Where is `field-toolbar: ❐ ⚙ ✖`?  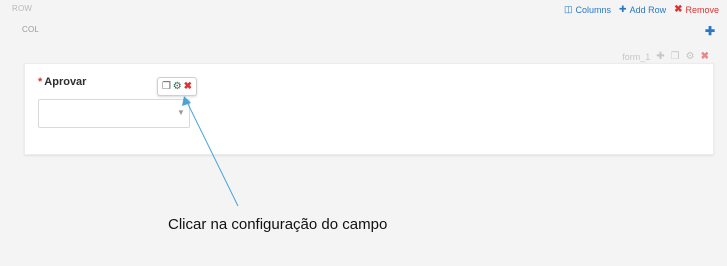 field-toolbar: ❐ ⚙ ✖ is located at coordinates (177, 86).